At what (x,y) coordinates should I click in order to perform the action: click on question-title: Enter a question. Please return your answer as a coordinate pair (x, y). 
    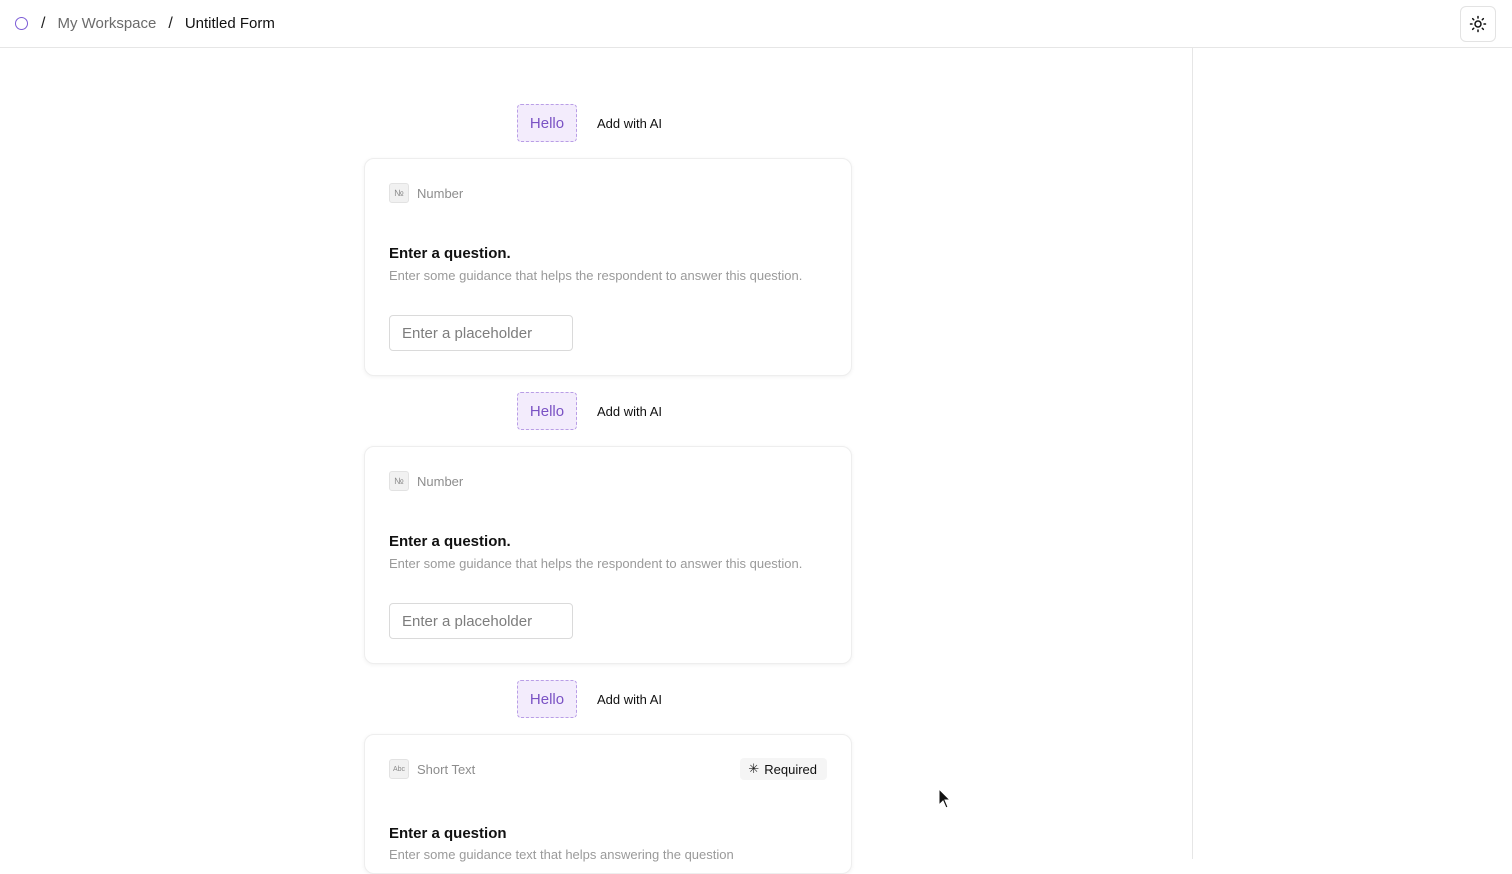
    Looking at the image, I should click on (448, 833).